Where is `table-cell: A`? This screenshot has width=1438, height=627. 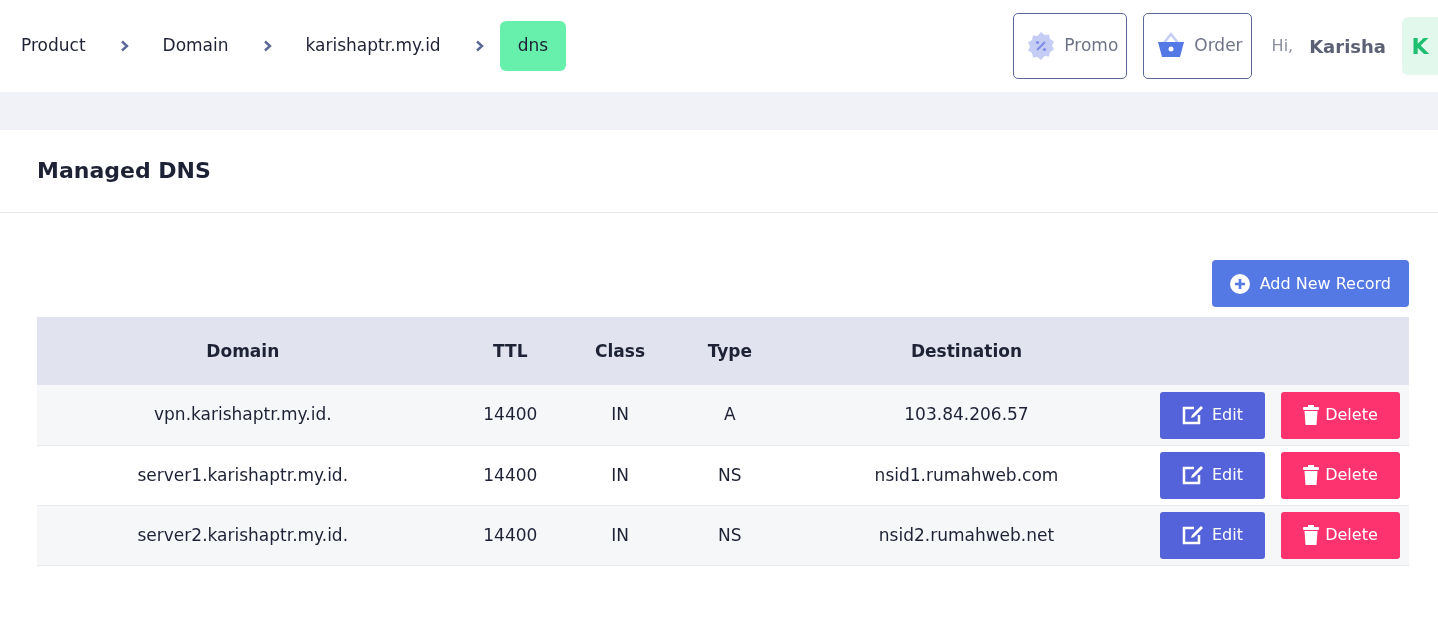 table-cell: A is located at coordinates (730, 415).